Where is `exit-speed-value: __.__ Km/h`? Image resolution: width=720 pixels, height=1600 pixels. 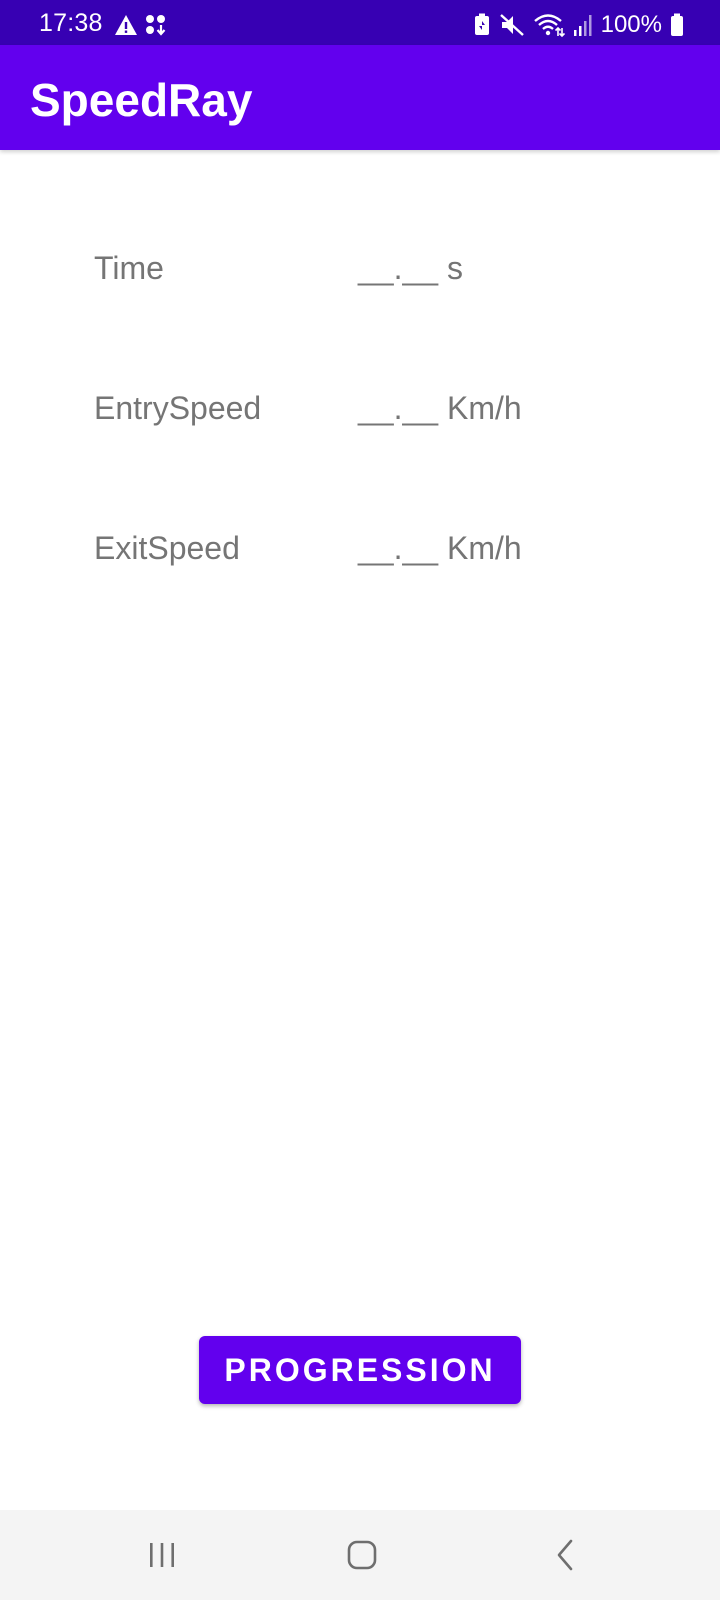 exit-speed-value: __.__ Km/h is located at coordinates (440, 548).